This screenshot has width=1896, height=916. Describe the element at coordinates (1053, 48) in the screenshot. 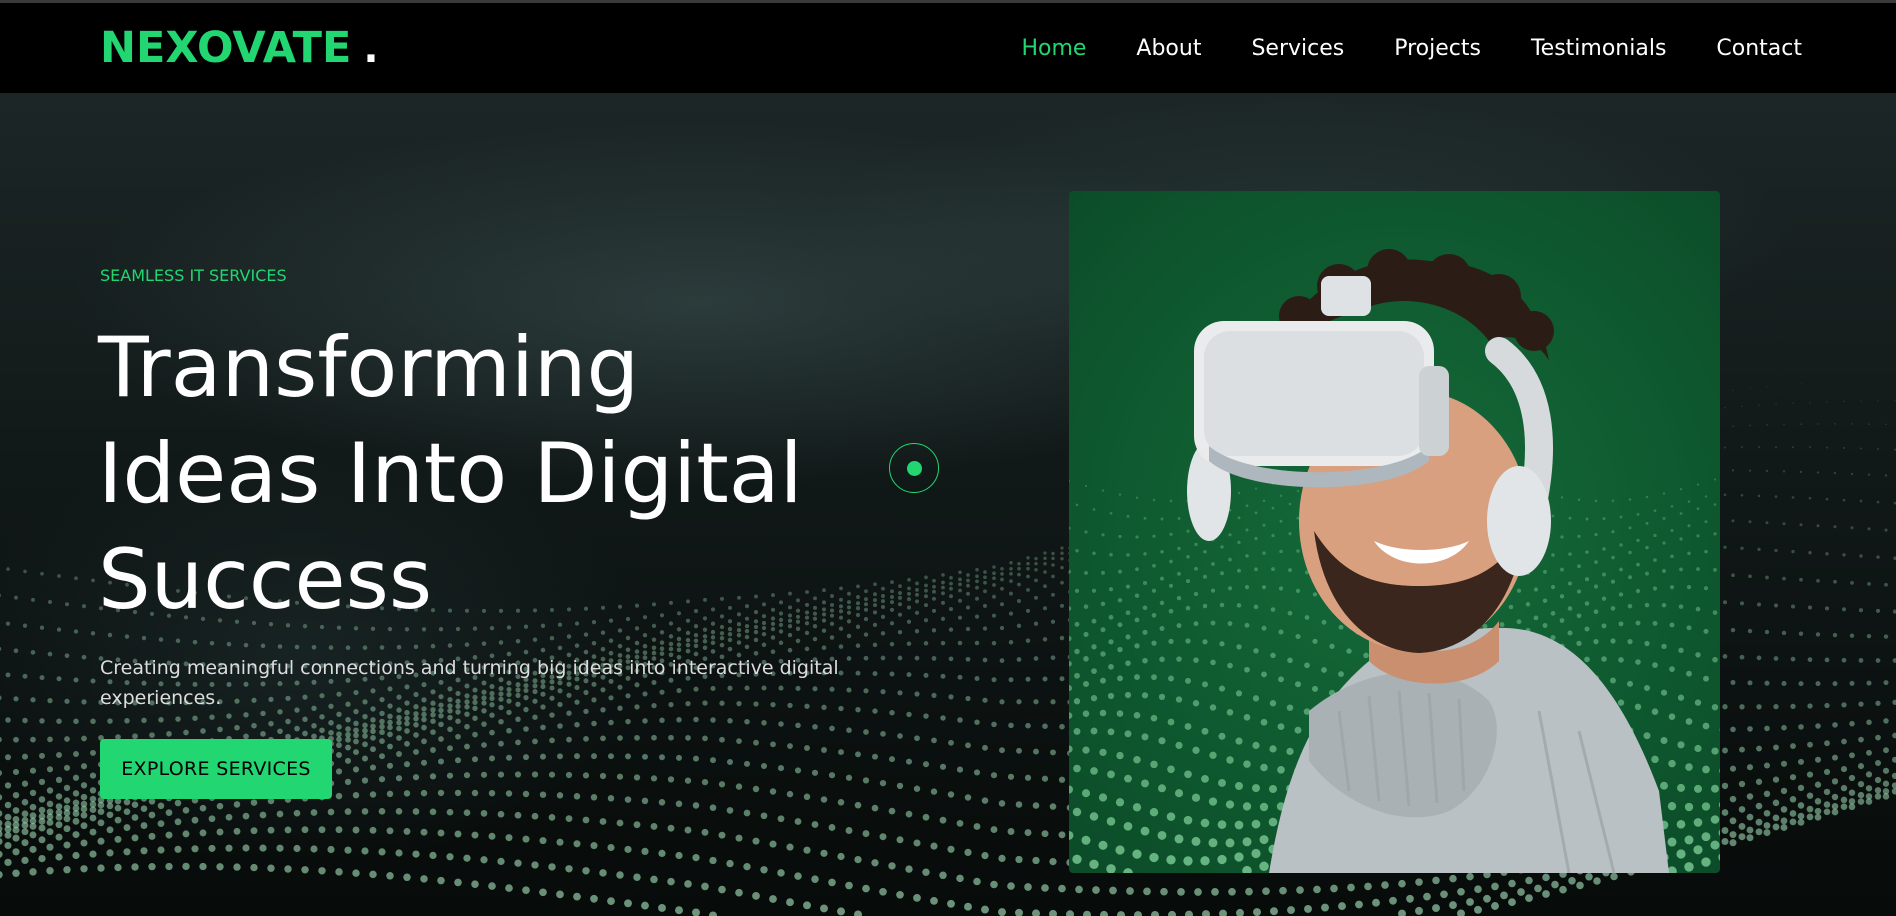

I see `nav-item-home: Home` at that location.